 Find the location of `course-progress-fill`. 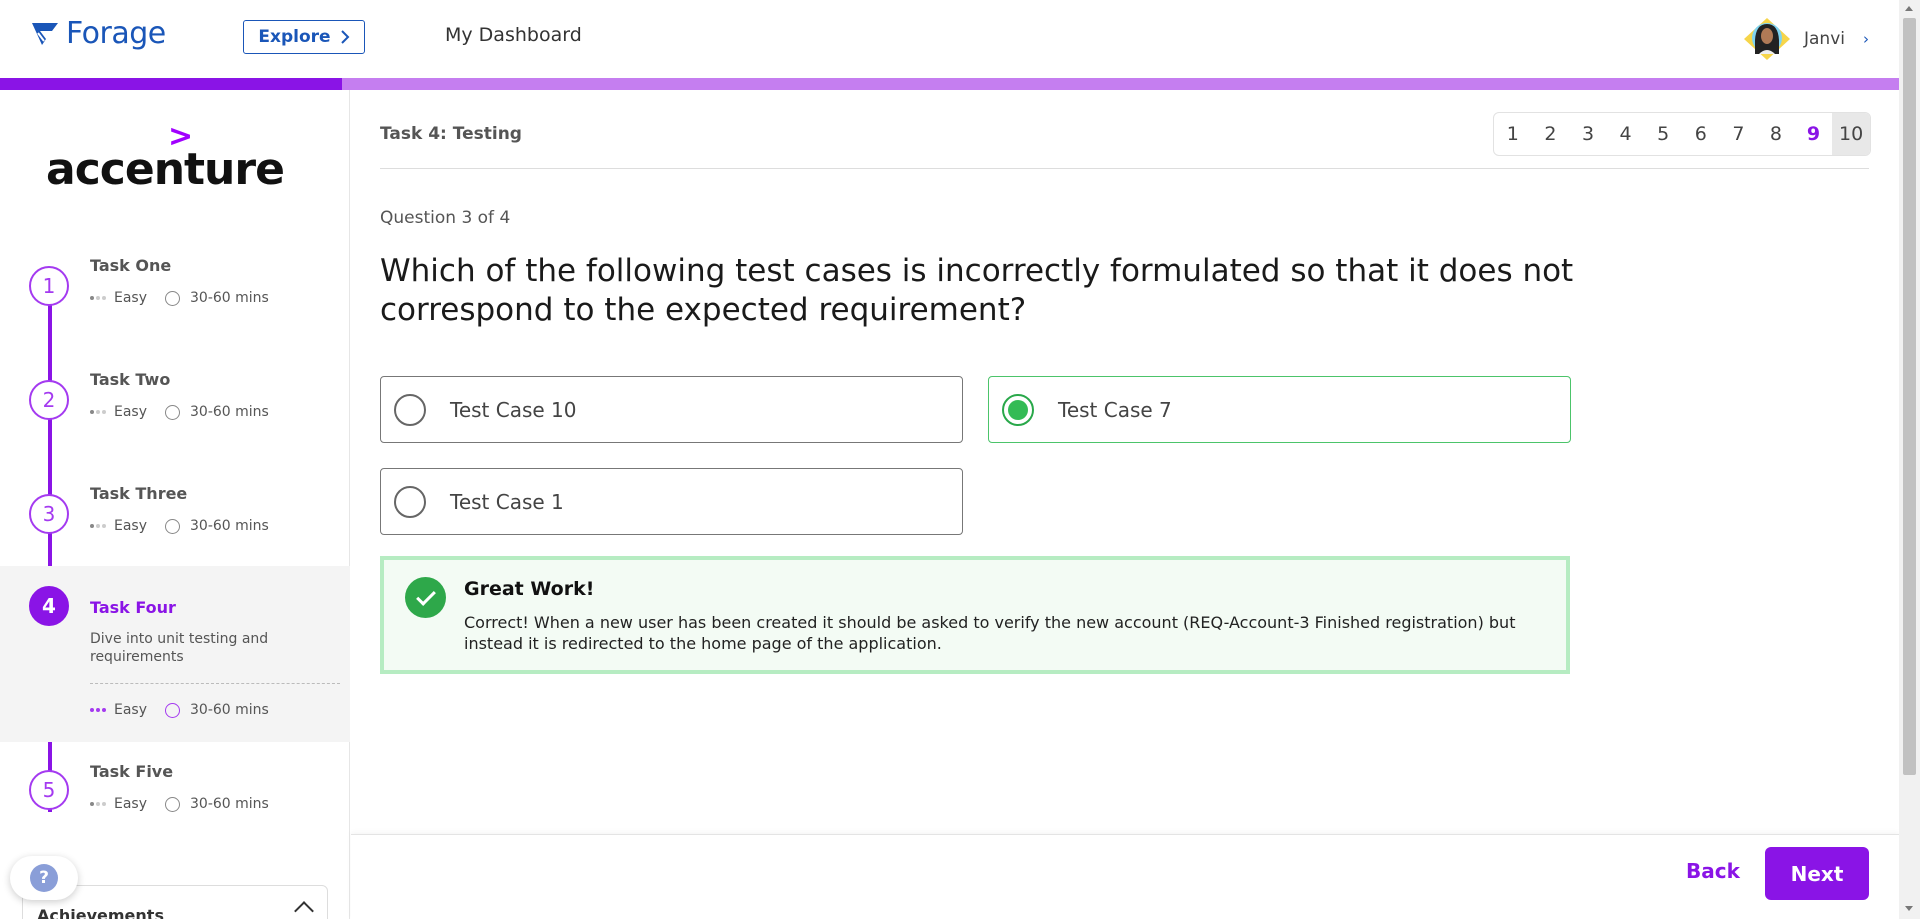

course-progress-fill is located at coordinates (171, 84).